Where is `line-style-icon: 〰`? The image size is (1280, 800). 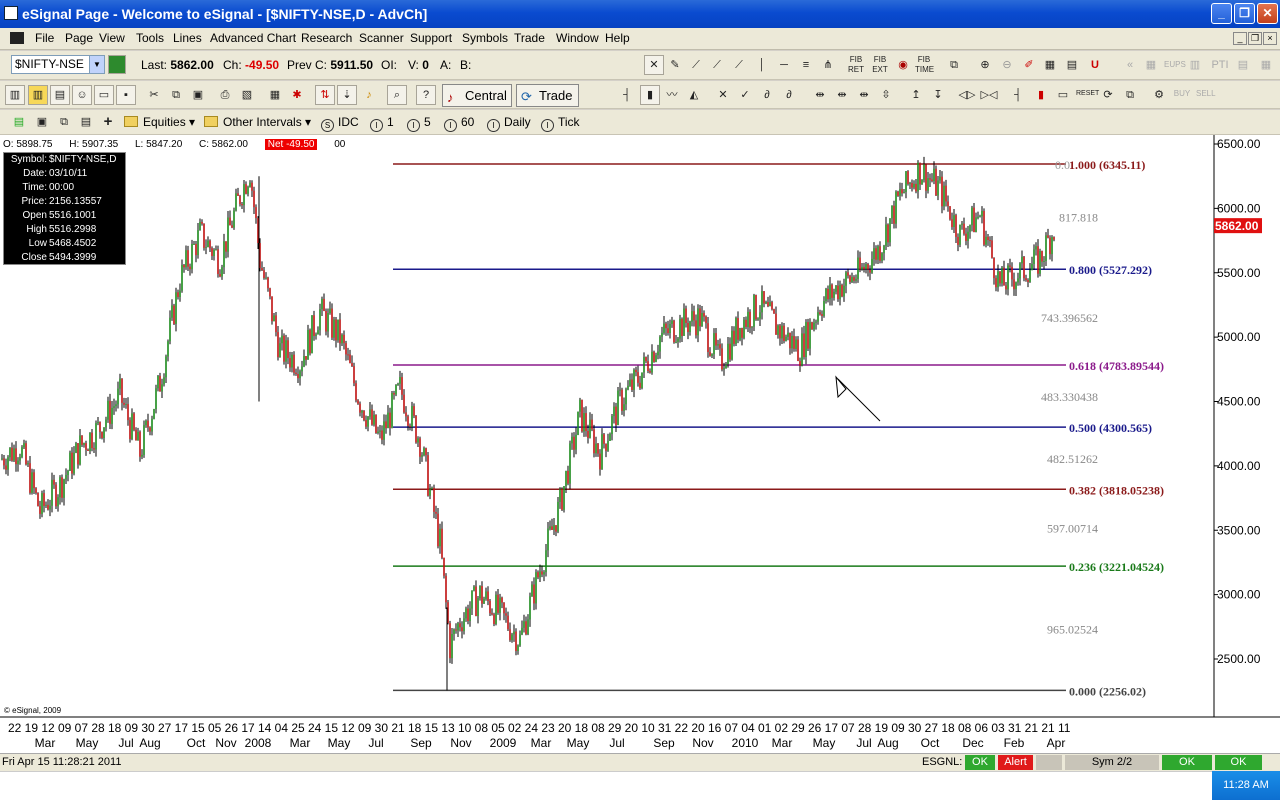
line-style-icon: 〰 is located at coordinates (672, 95).